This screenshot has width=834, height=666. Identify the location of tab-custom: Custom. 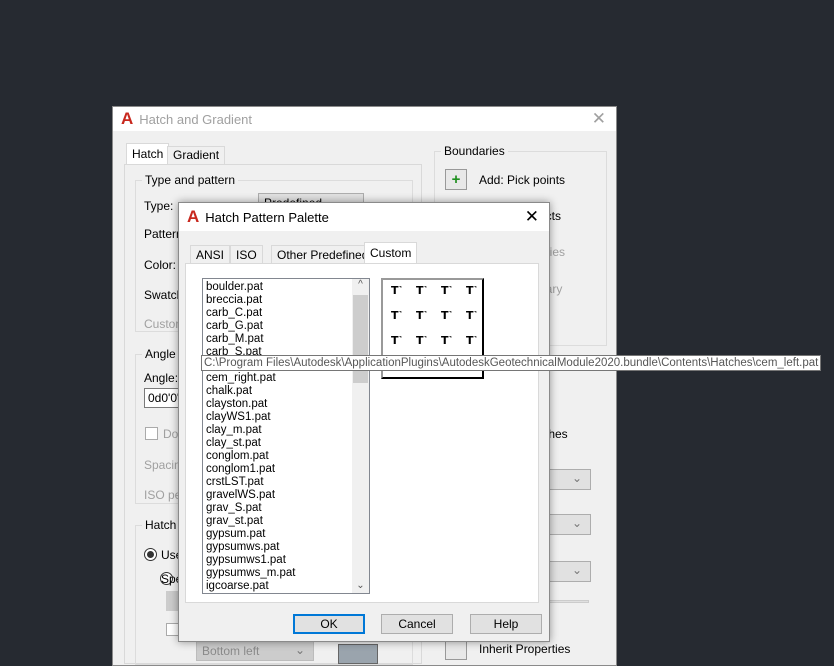
(391, 253).